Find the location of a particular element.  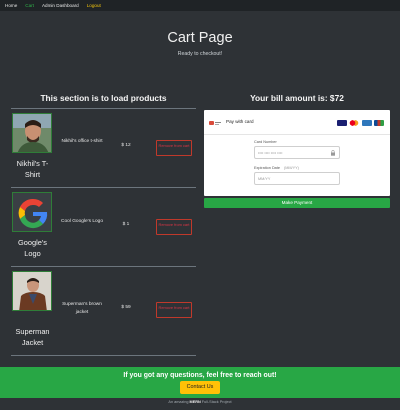

expiry-format-hint: (MM/YY) is located at coordinates (291, 168).